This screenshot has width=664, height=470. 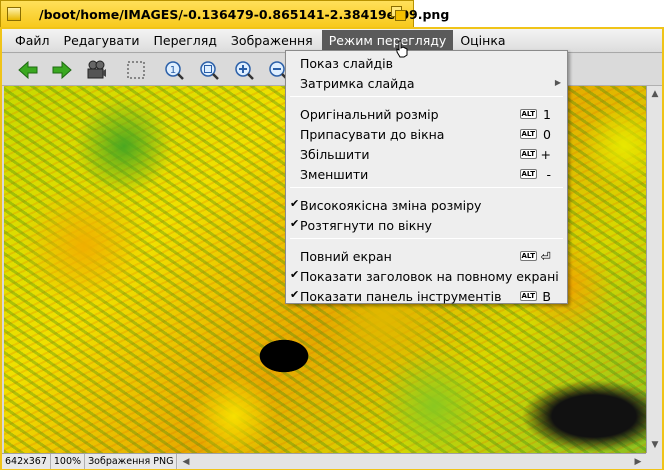 I want to click on status-bar: 642x367 100% Зображення PNG, so click(x=90, y=461).